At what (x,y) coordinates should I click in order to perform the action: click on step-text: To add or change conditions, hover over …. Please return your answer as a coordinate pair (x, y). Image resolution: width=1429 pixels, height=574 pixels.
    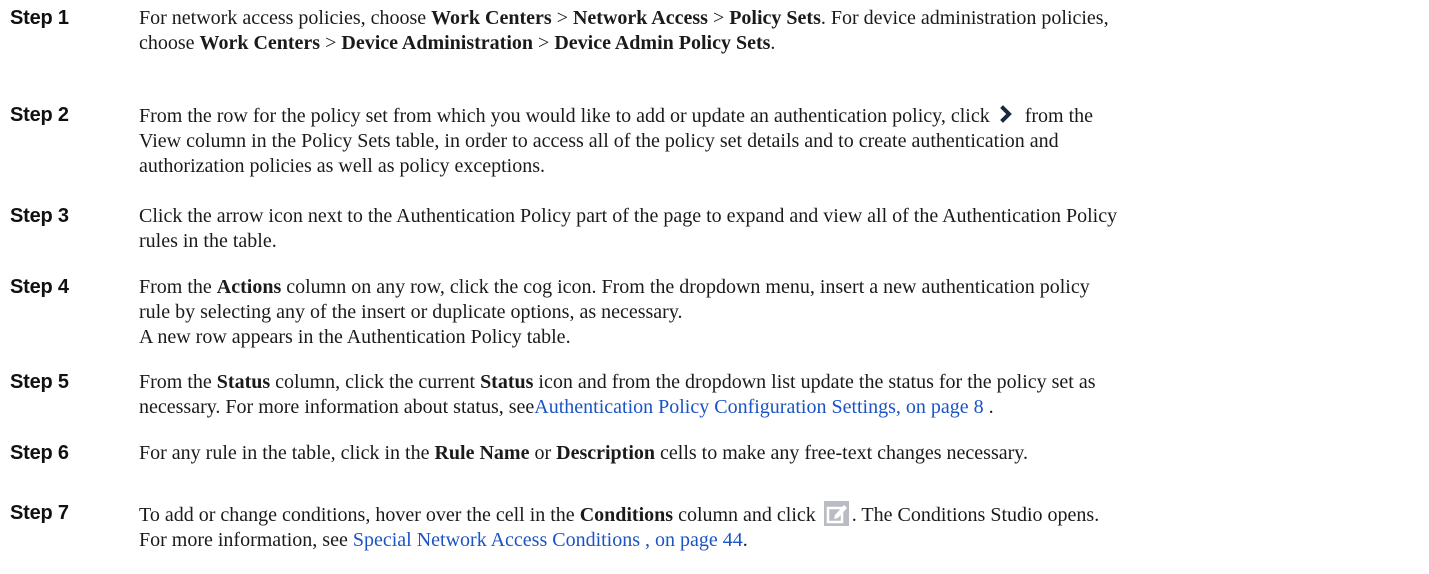
    Looking at the image, I should click on (776, 527).